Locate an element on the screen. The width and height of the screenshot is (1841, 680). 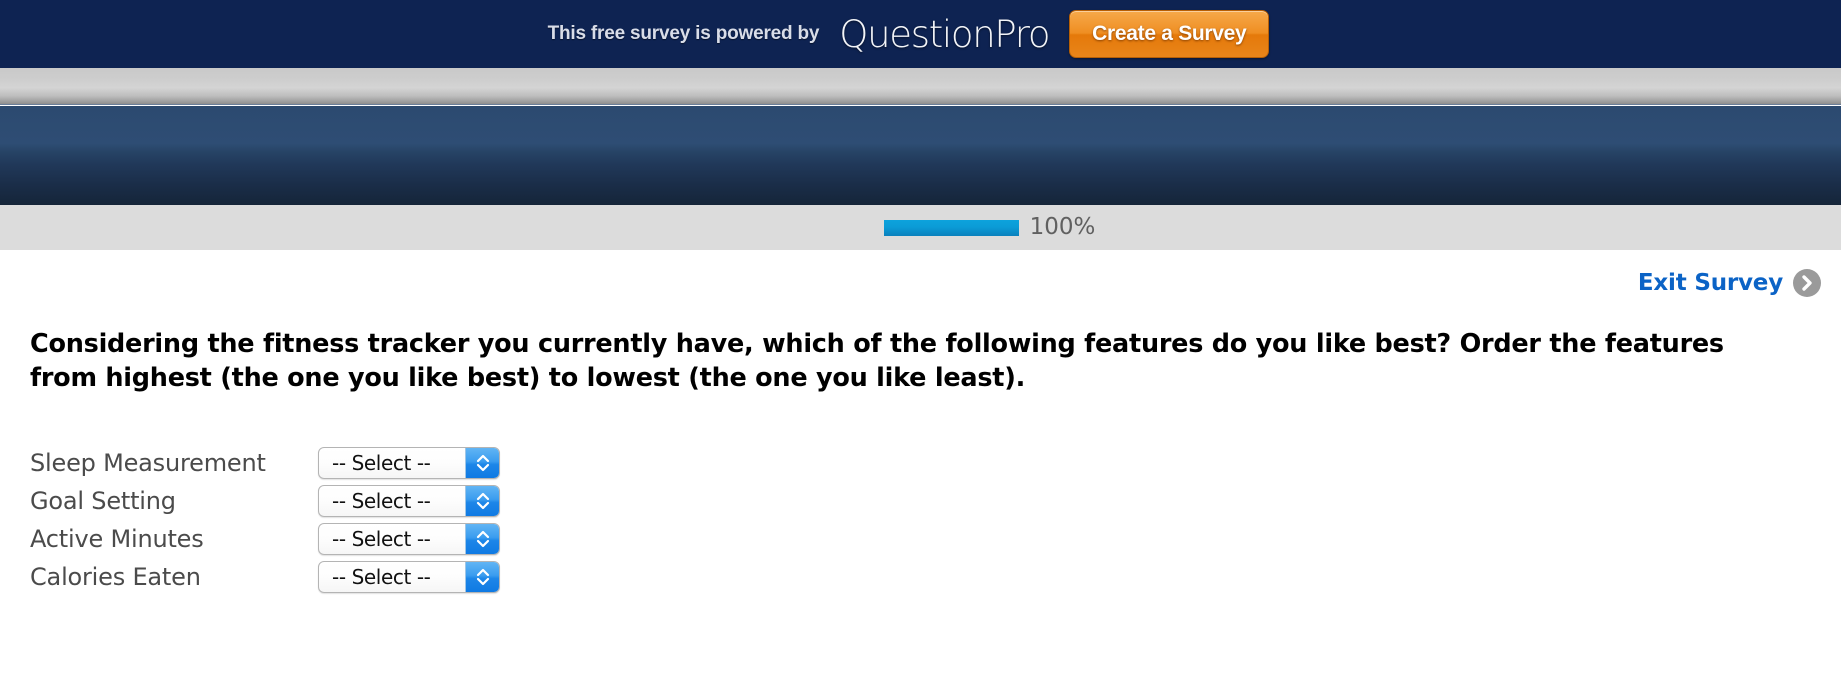
survey-header-banner is located at coordinates (920, 155).